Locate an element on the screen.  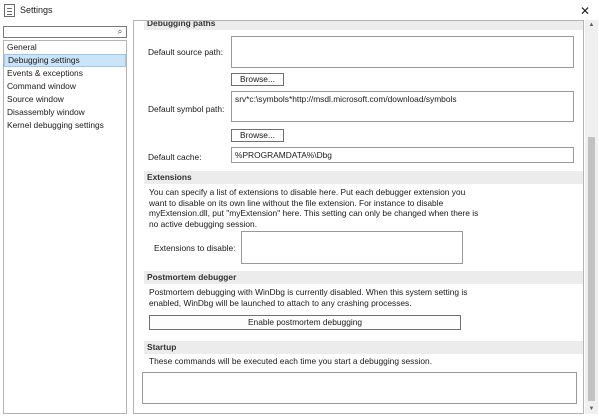
section-header-extensions: Extensions is located at coordinates (363, 177).